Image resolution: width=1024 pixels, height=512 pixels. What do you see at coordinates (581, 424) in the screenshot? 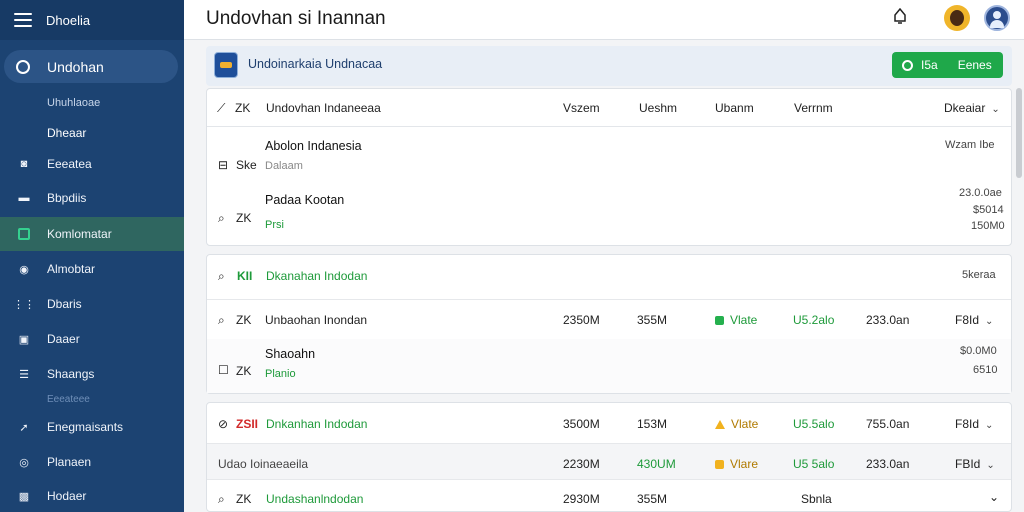
I see `row-value: 3500M` at bounding box center [581, 424].